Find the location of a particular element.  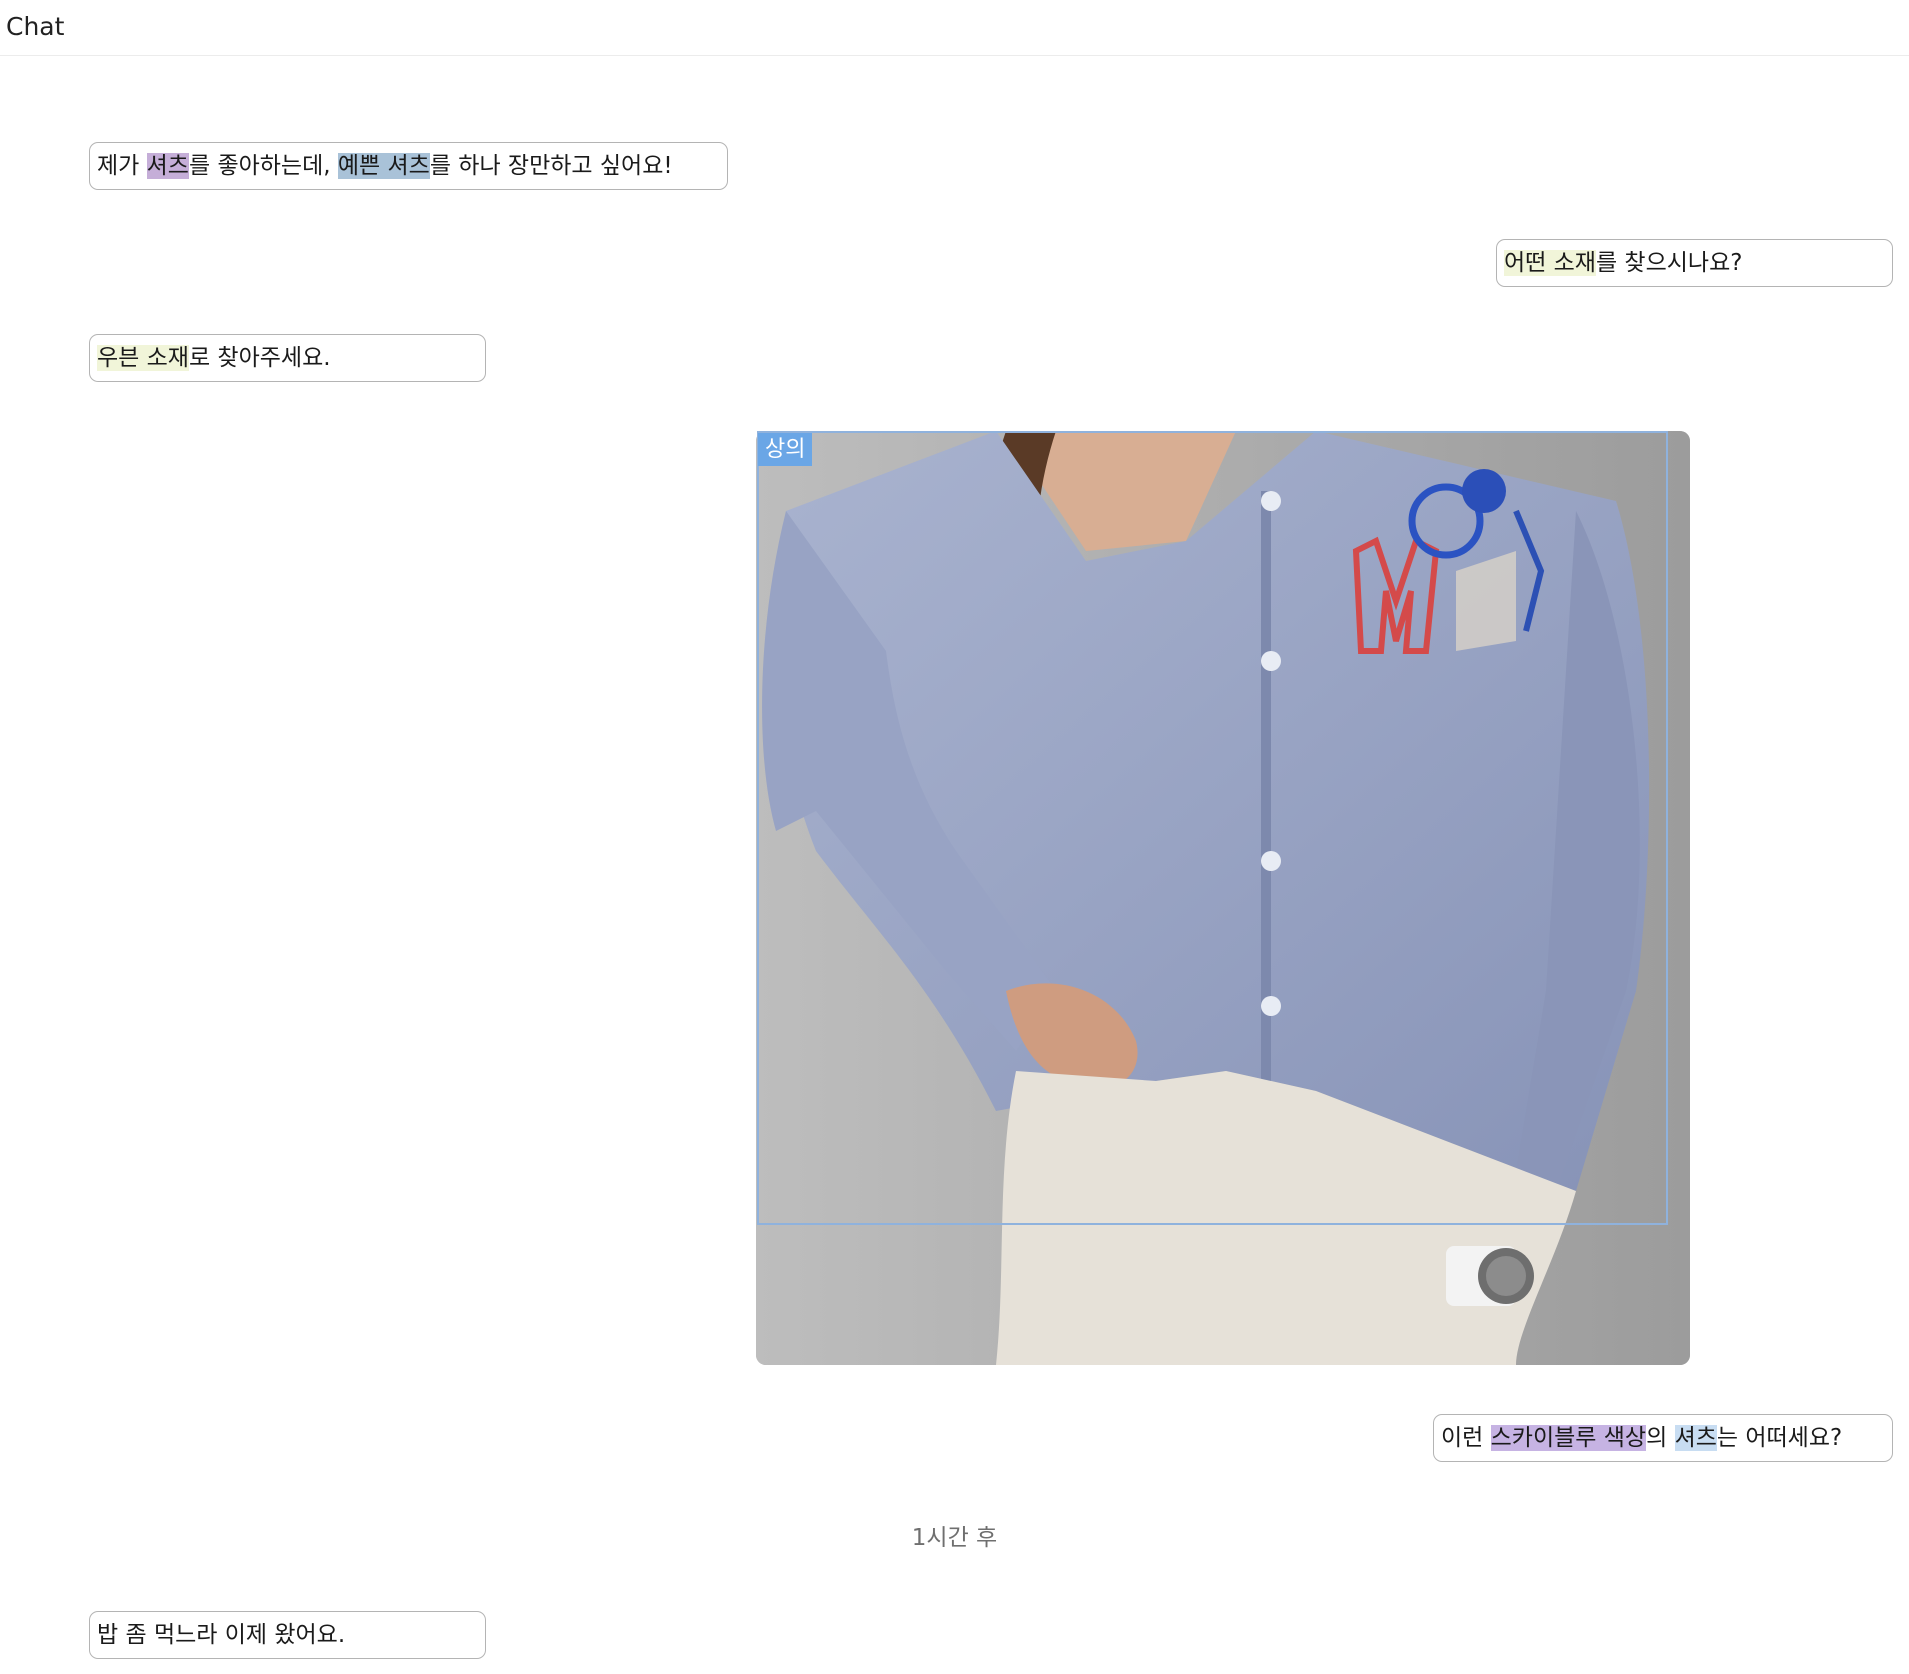

message-text: 는 어떠세요? is located at coordinates (1779, 1438).